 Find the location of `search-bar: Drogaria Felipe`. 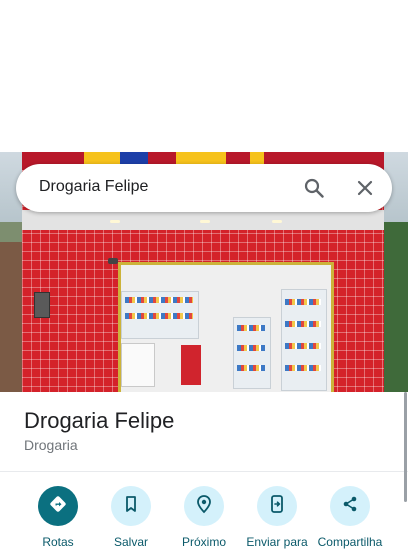

search-bar: Drogaria Felipe is located at coordinates (204, 188).